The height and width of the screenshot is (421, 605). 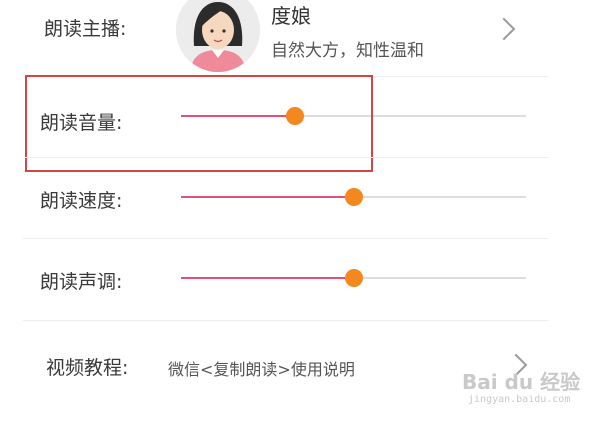 What do you see at coordinates (87, 368) in the screenshot?
I see `tutorial-label: 视频教程:` at bounding box center [87, 368].